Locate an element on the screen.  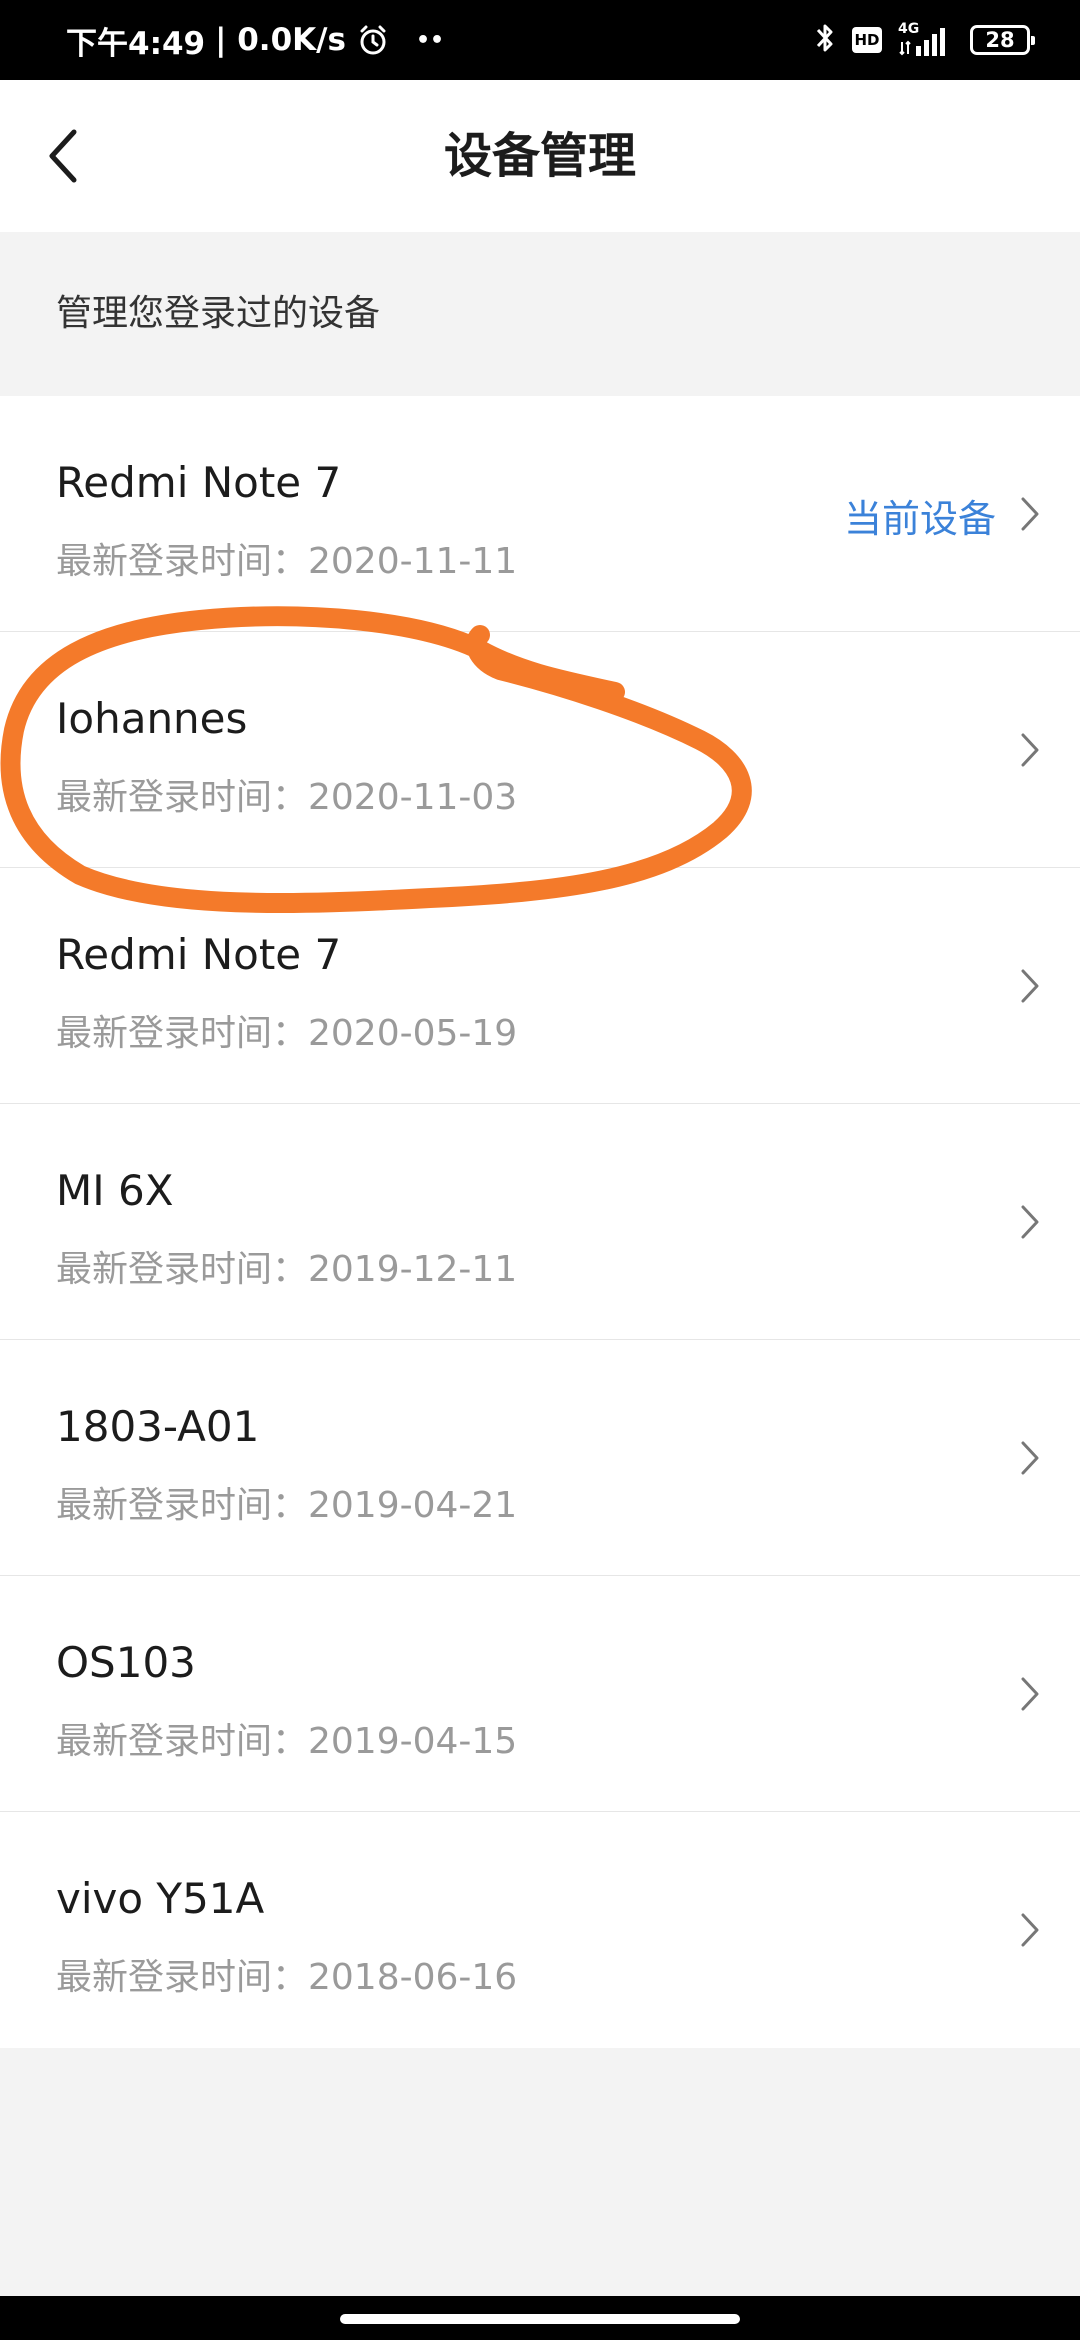
device-name: MI 6X is located at coordinates (115, 1190).